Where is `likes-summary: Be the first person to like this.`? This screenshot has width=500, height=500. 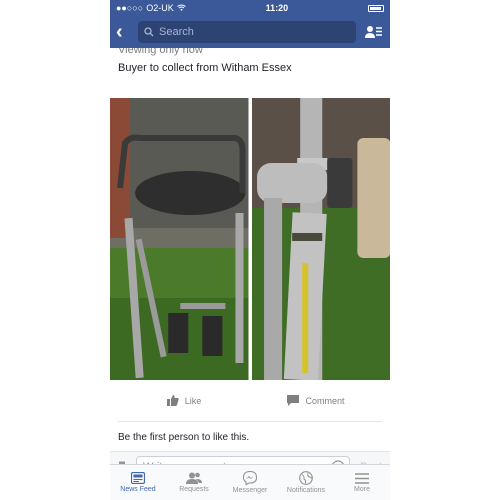 likes-summary: Be the first person to like this. is located at coordinates (250, 437).